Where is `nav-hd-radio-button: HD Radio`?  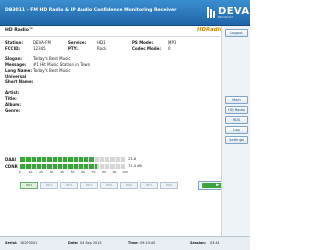
nav-hd-radio-button: HD Radio is located at coordinates (236, 110).